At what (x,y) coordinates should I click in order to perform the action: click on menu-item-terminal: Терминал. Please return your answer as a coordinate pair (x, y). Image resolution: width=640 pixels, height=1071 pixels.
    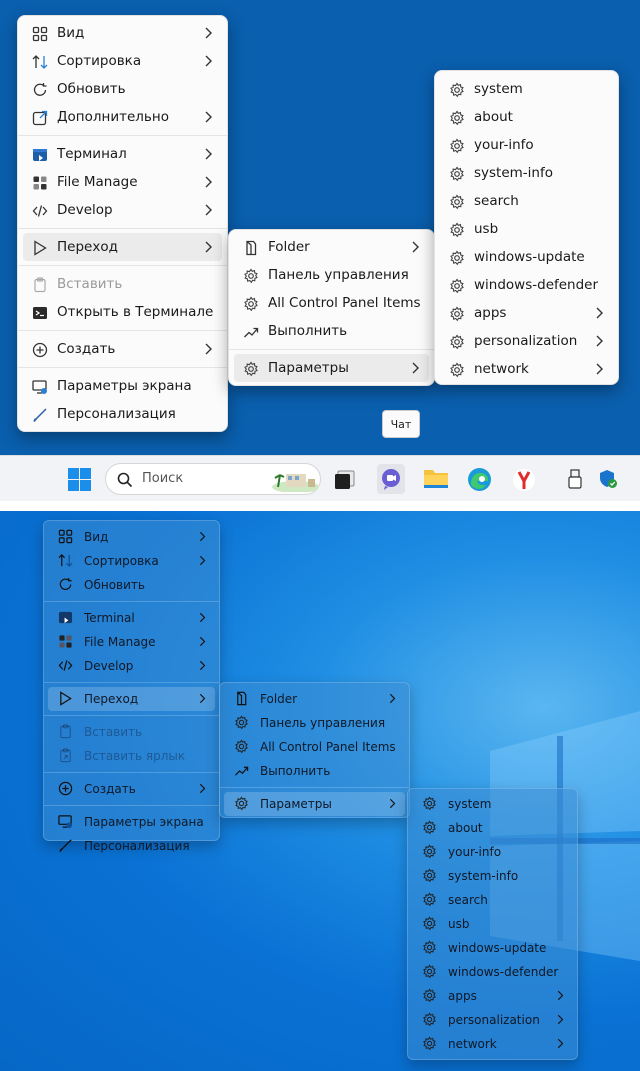
    Looking at the image, I should click on (122, 154).